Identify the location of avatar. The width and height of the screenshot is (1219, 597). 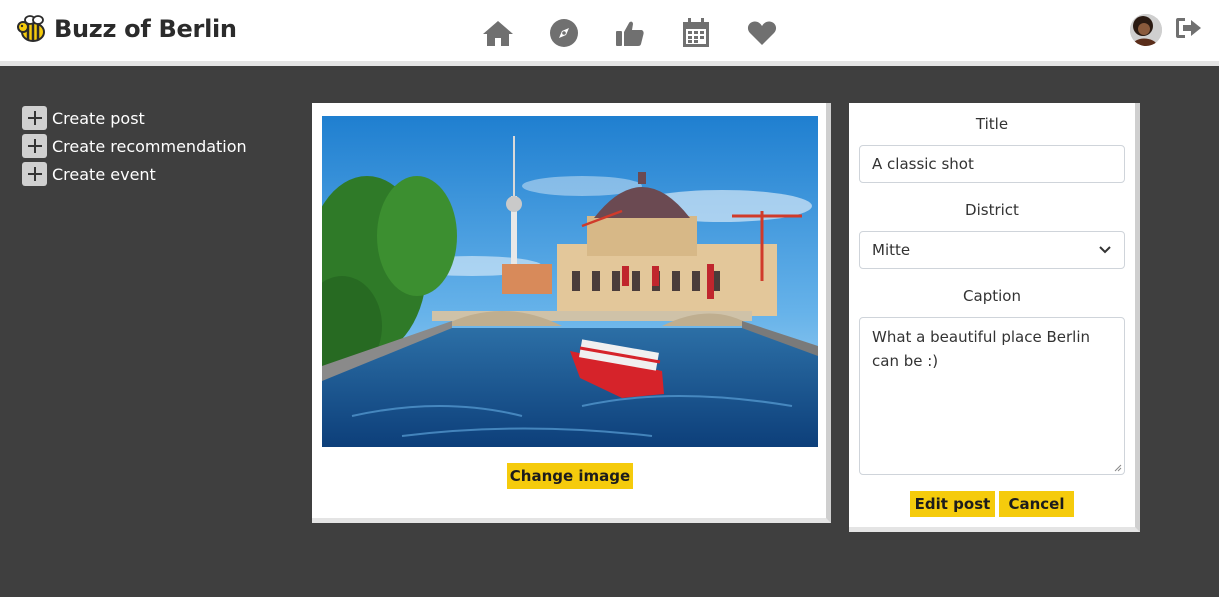
(1146, 30).